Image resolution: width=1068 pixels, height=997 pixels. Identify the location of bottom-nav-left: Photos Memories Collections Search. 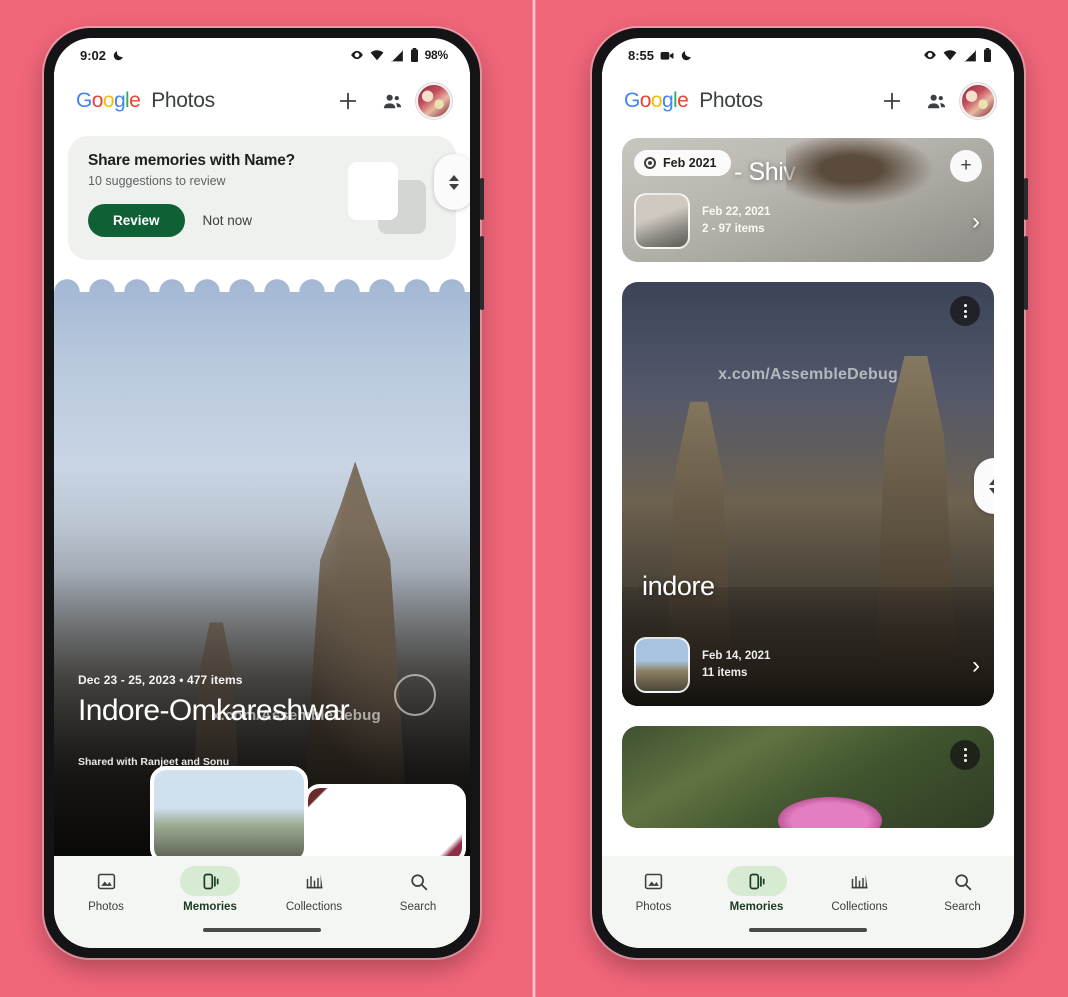
(262, 902).